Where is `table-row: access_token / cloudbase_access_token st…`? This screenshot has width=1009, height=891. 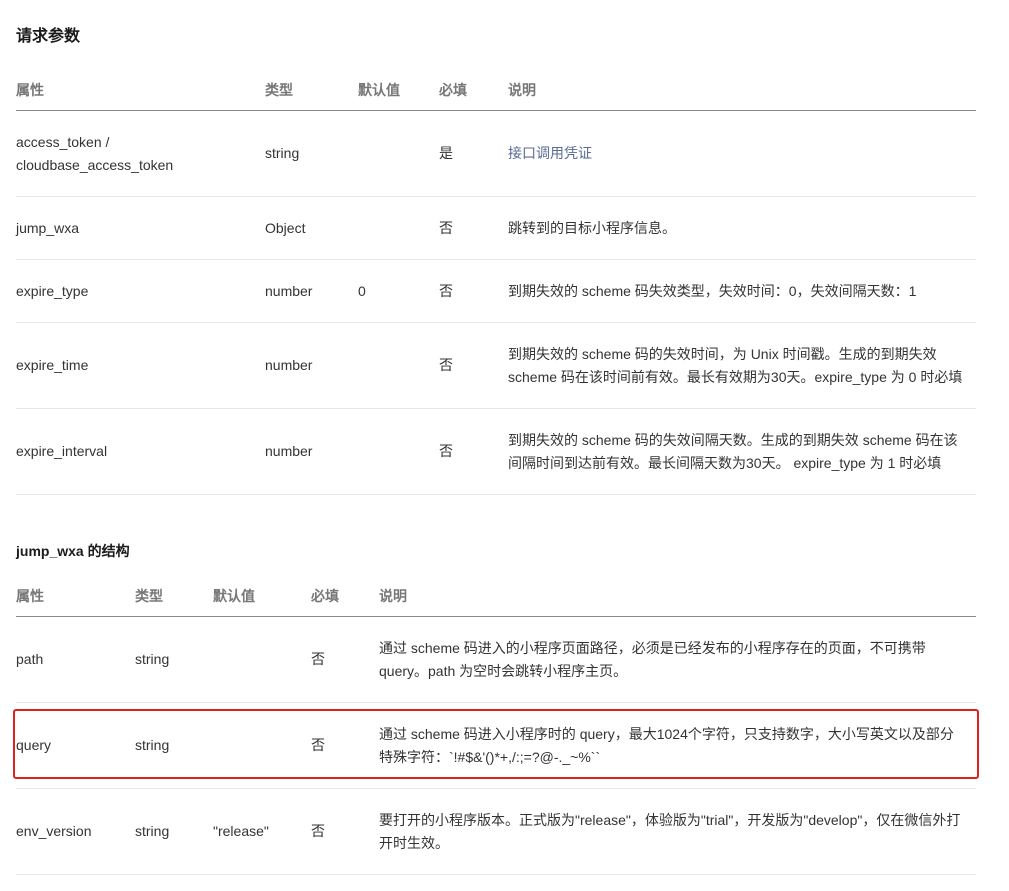 table-row: access_token / cloudbase_access_token st… is located at coordinates (496, 153).